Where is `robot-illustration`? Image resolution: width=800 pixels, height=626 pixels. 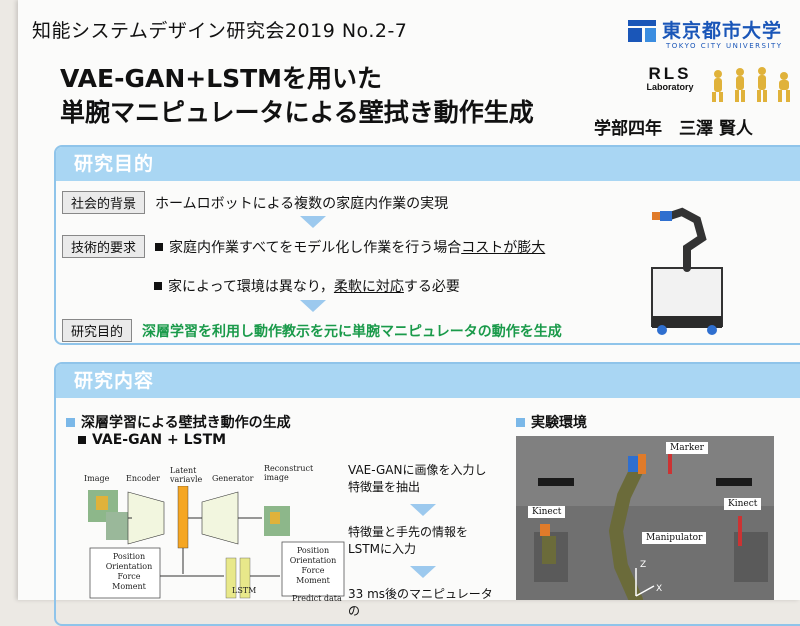 robot-illustration is located at coordinates (687, 271).